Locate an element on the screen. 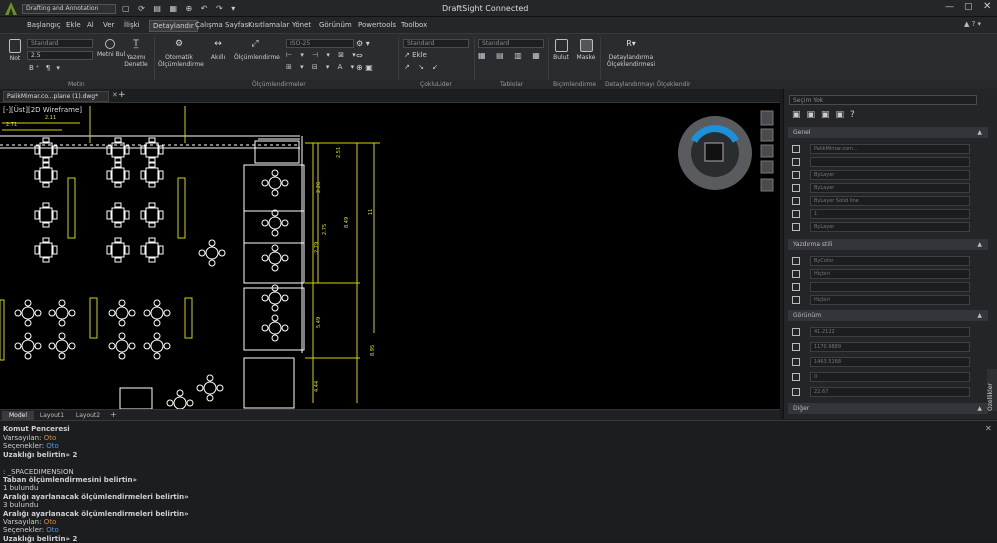  property-row: 1 is located at coordinates (882, 214).